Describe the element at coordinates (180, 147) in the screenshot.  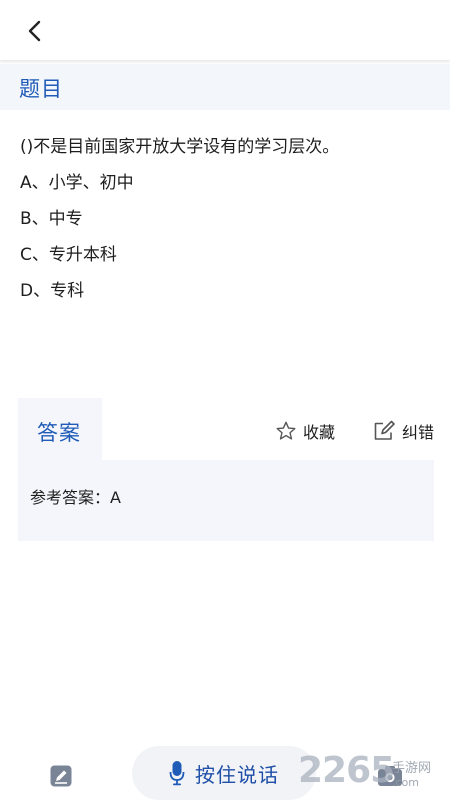
I see `question-text: ()不是目前国家开放大学设有的学习层次。` at that location.